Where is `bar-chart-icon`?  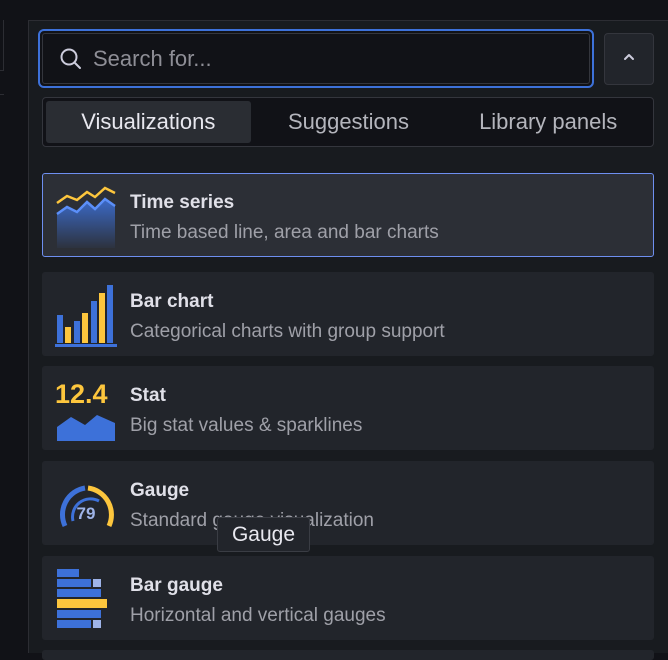 bar-chart-icon is located at coordinates (86, 316).